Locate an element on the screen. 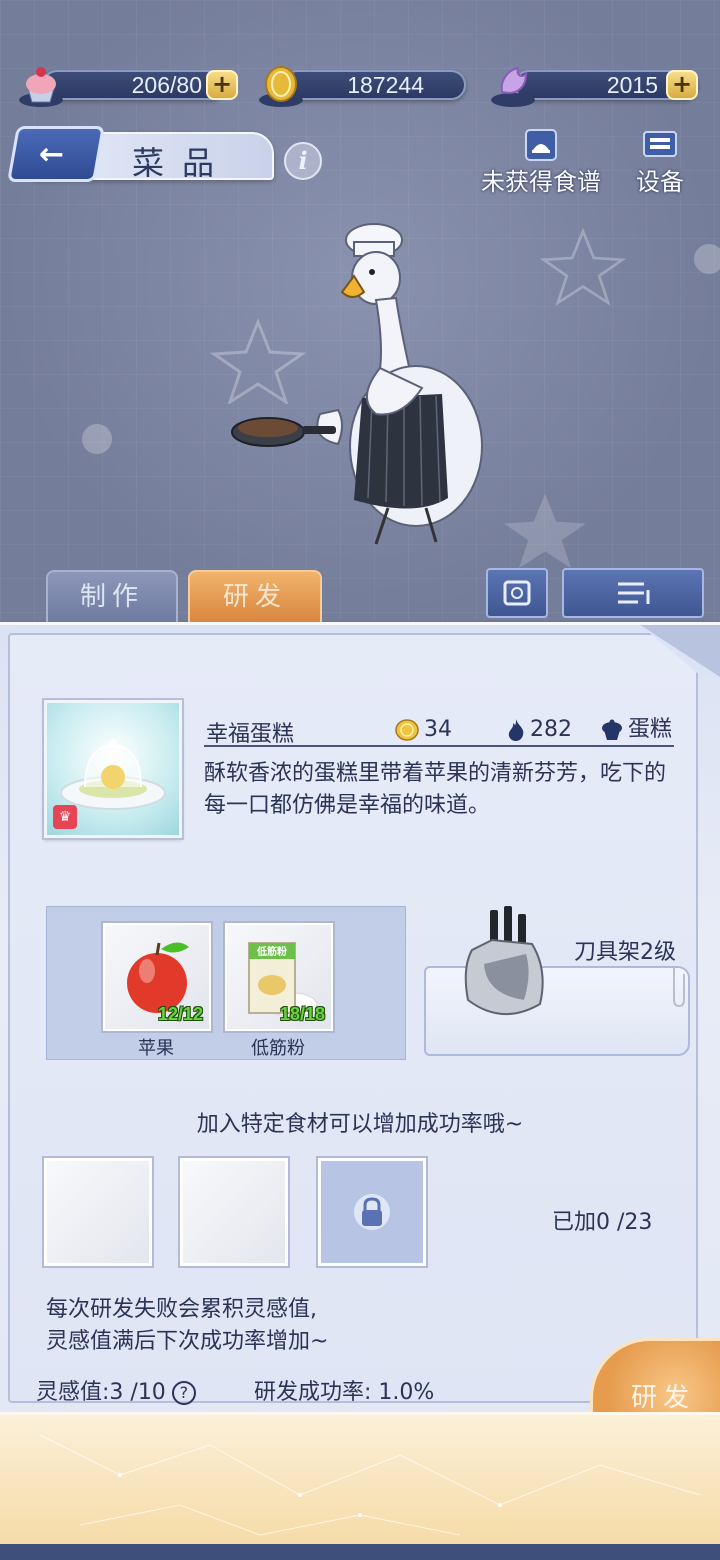 This screenshot has width=720, height=1560. title-bar: ← 菜品 is located at coordinates (140, 156).